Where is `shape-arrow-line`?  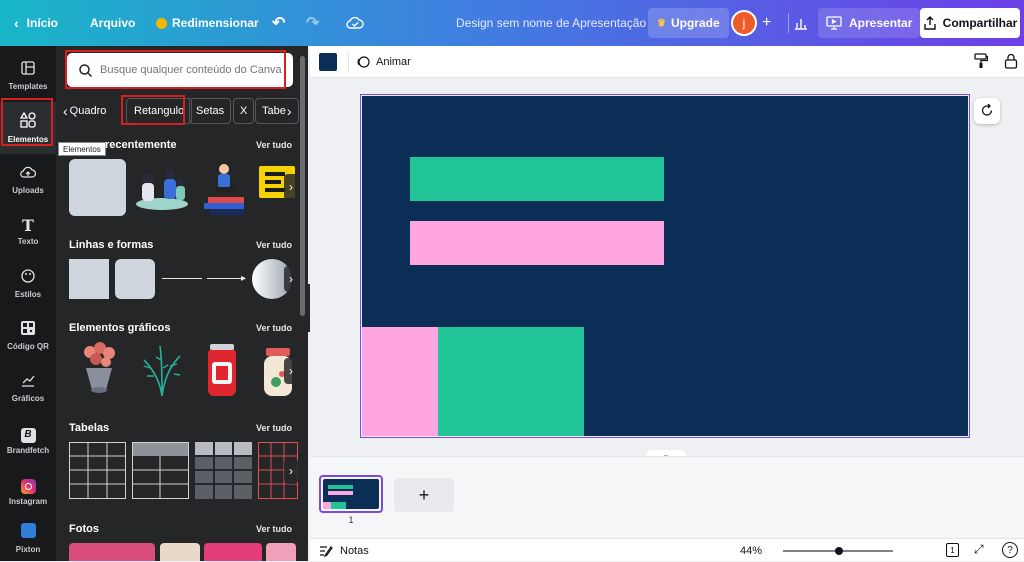 shape-arrow-line is located at coordinates (226, 278).